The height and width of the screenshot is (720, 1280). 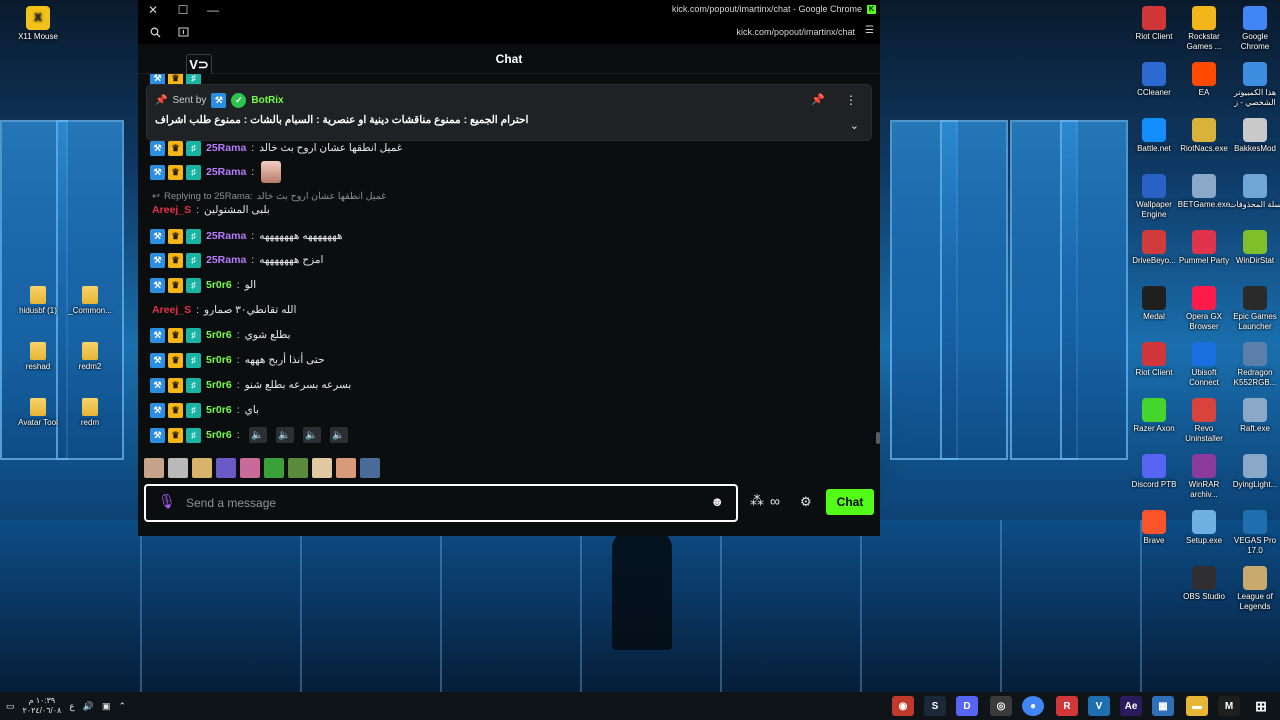 I want to click on users-icon: ⁂, so click(x=757, y=500).